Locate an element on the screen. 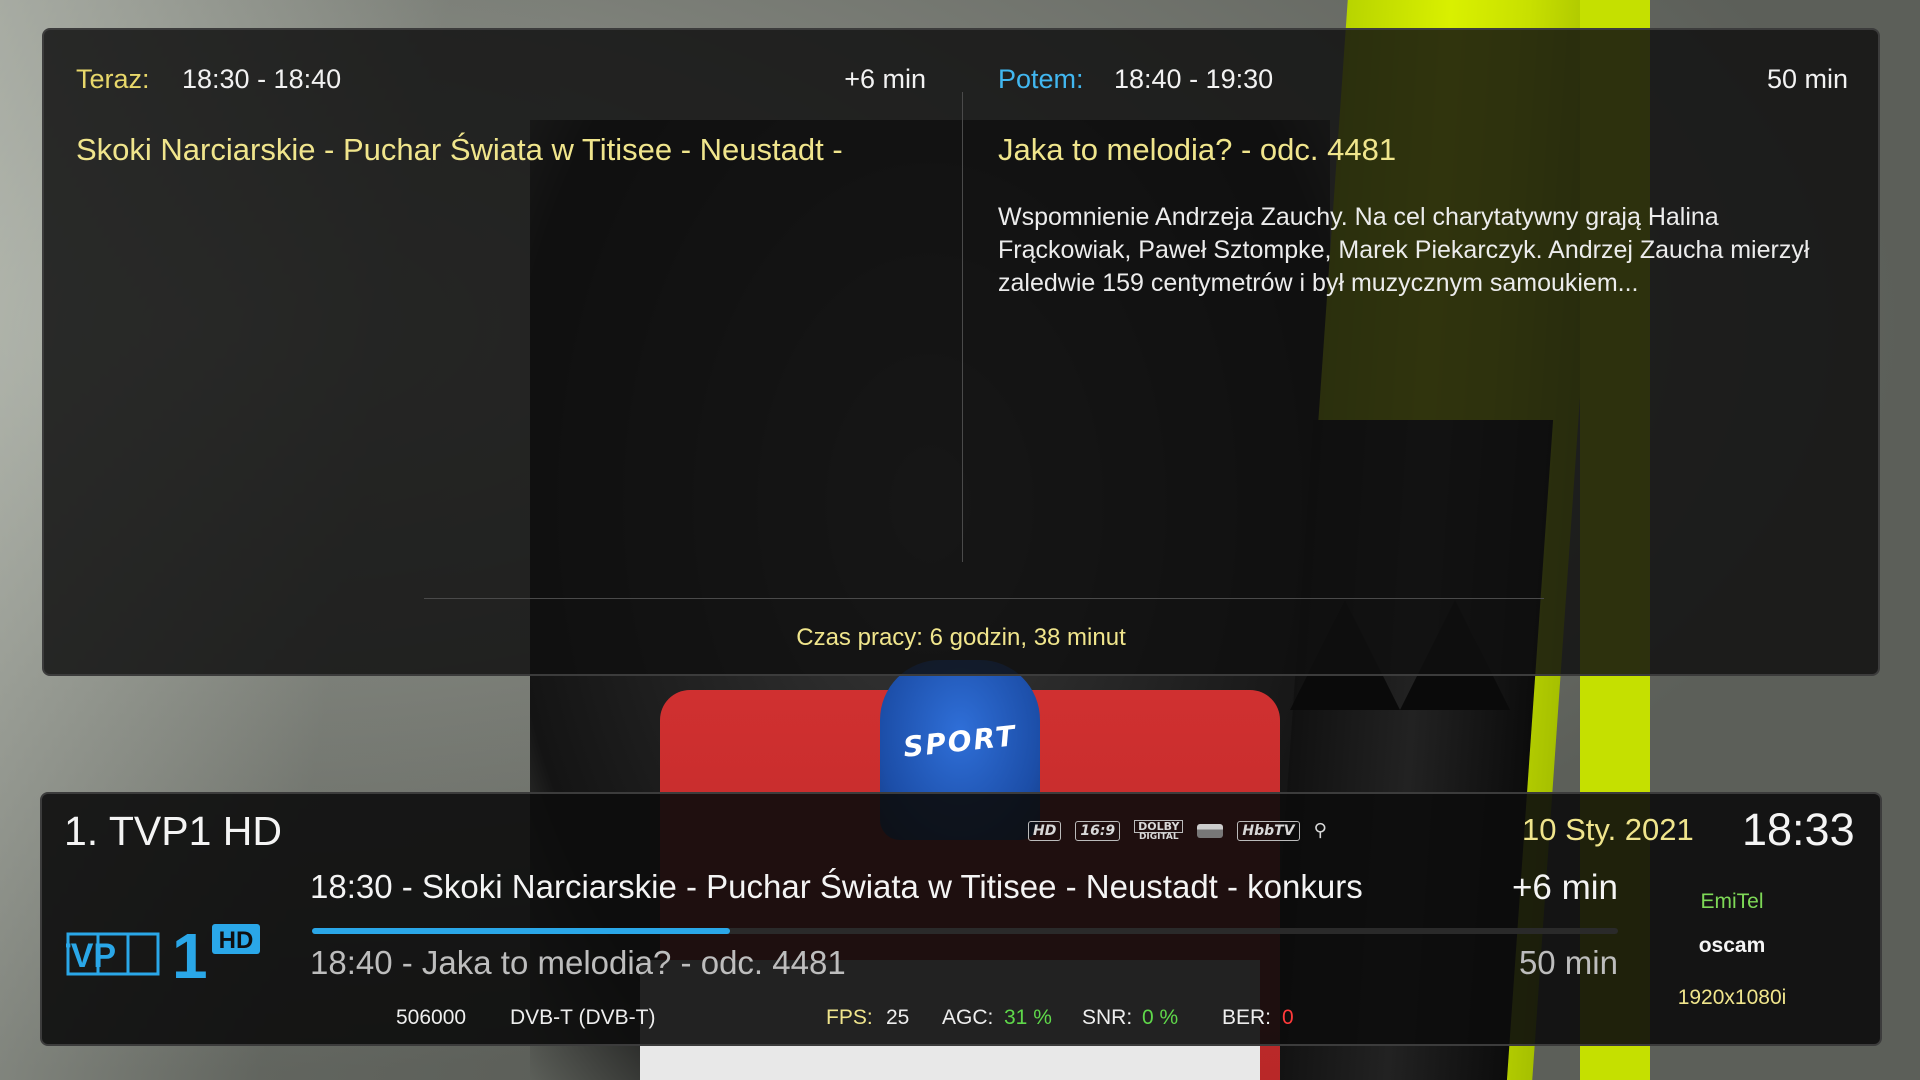  current-clock: 18:33 is located at coordinates (1798, 829).